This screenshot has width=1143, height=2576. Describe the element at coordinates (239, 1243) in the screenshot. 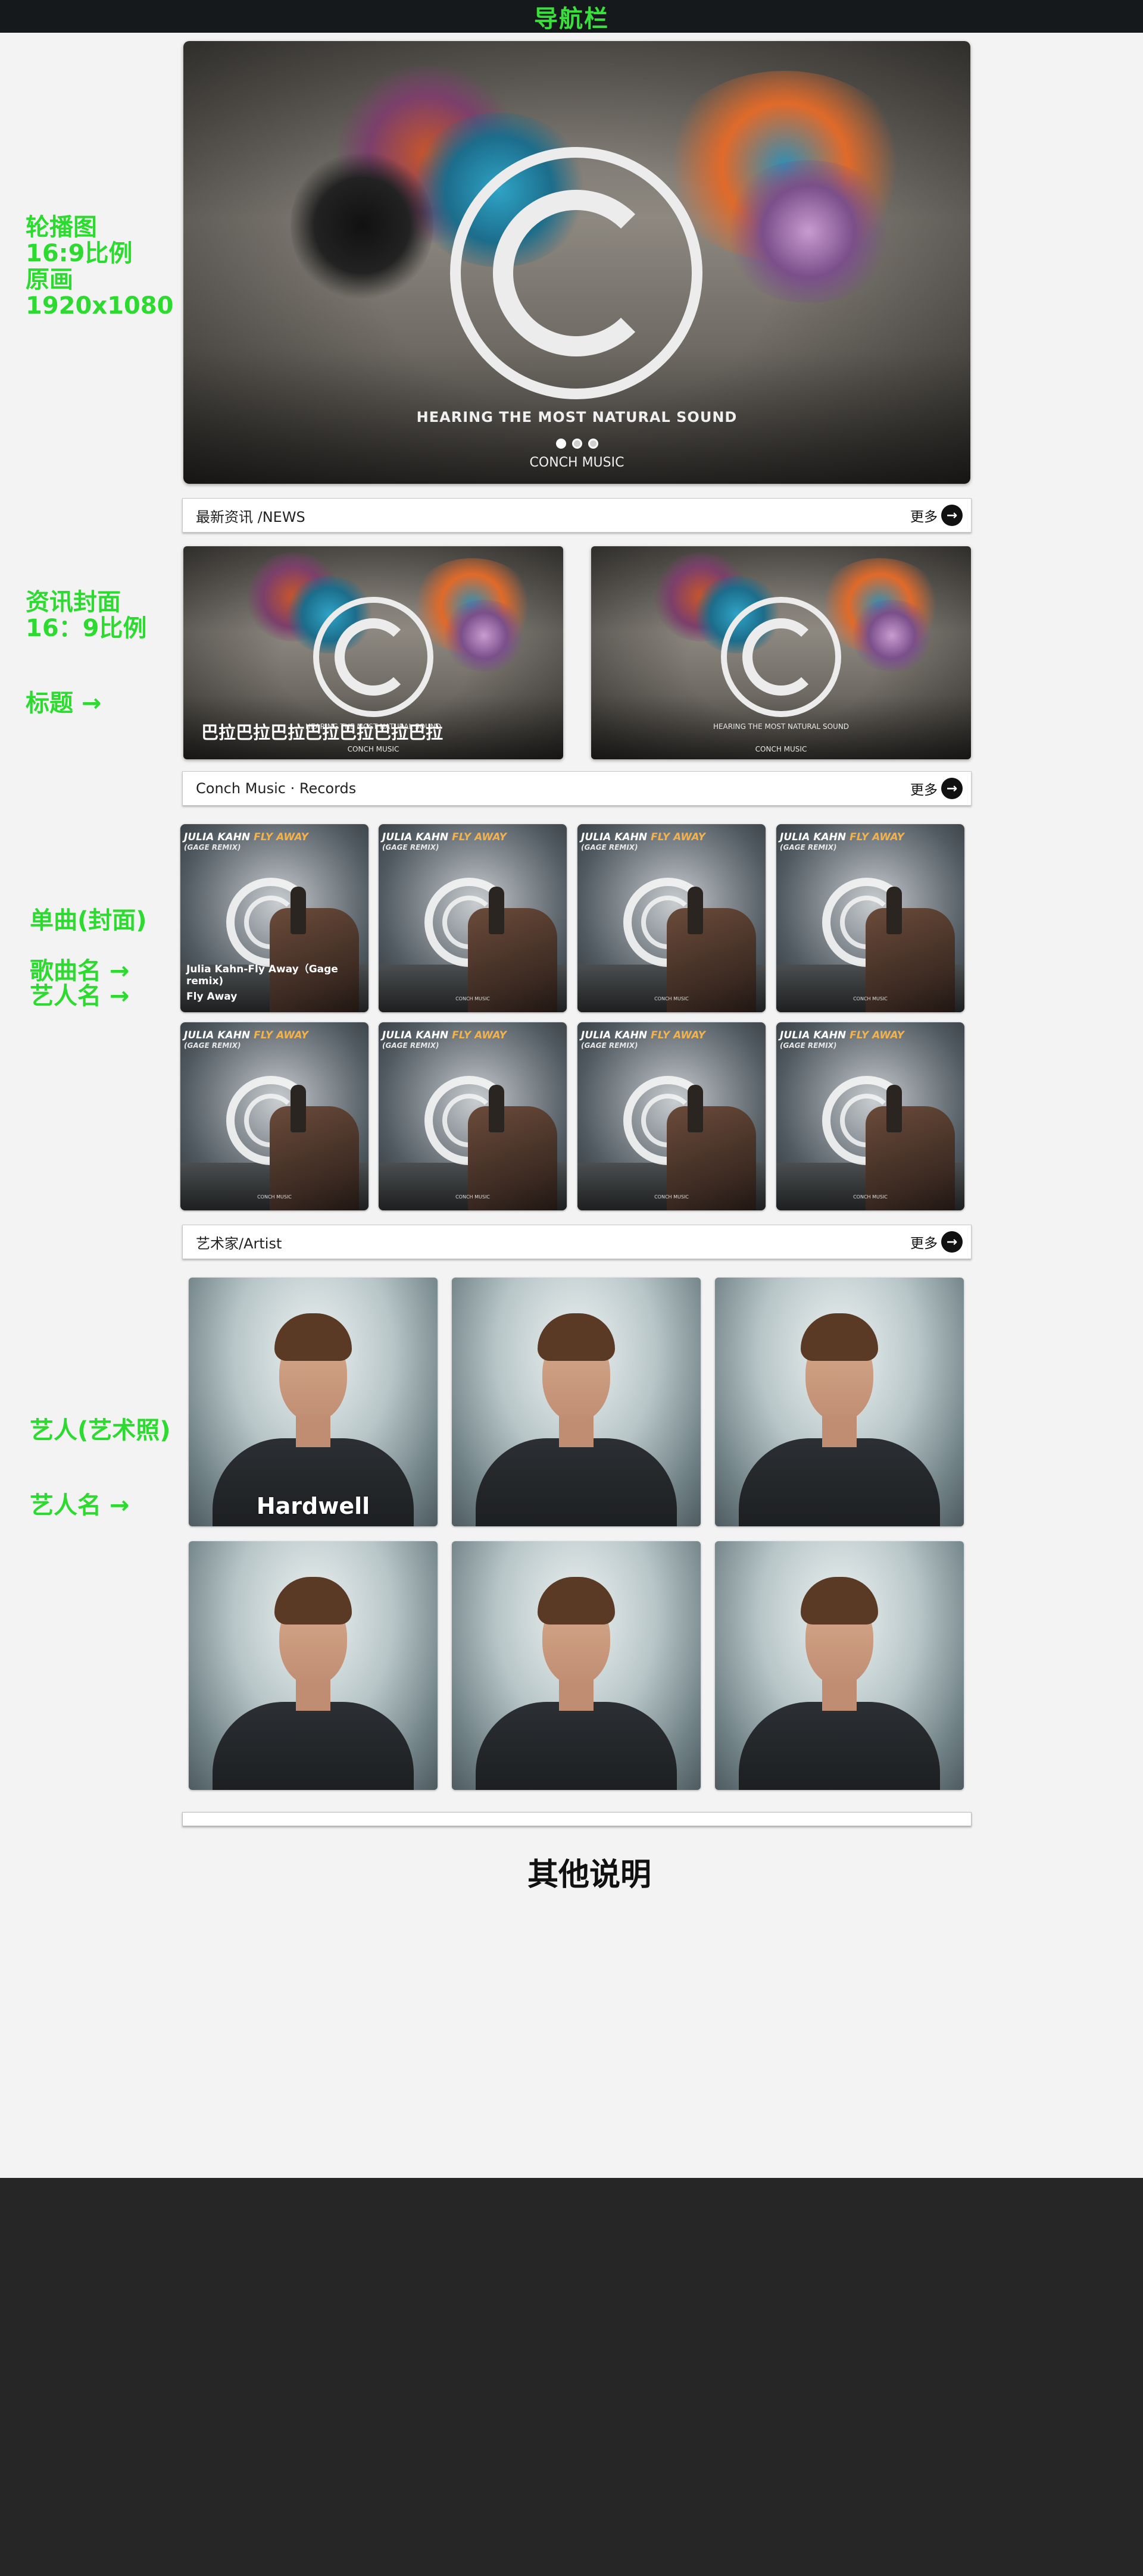

I see `artist-section-title: 艺术家/Artist` at that location.